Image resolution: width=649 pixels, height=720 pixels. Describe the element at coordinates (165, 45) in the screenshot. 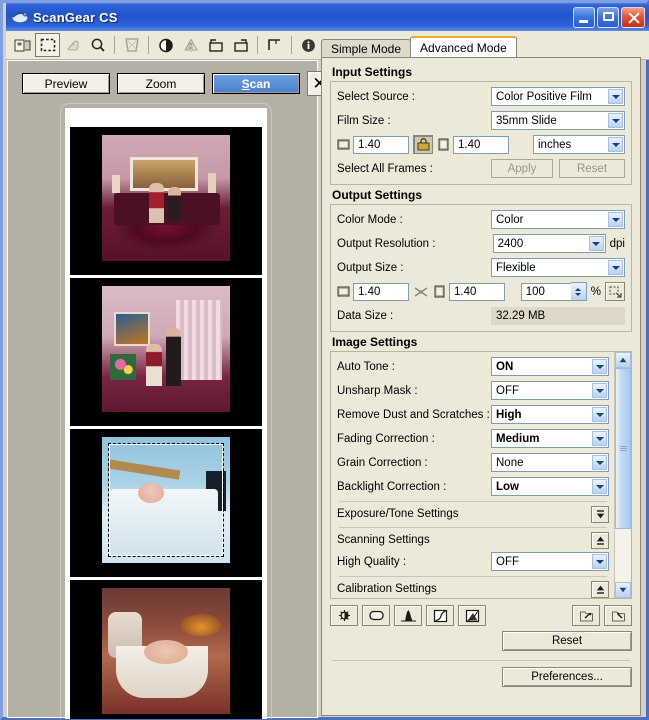

I see `invert-icon` at that location.